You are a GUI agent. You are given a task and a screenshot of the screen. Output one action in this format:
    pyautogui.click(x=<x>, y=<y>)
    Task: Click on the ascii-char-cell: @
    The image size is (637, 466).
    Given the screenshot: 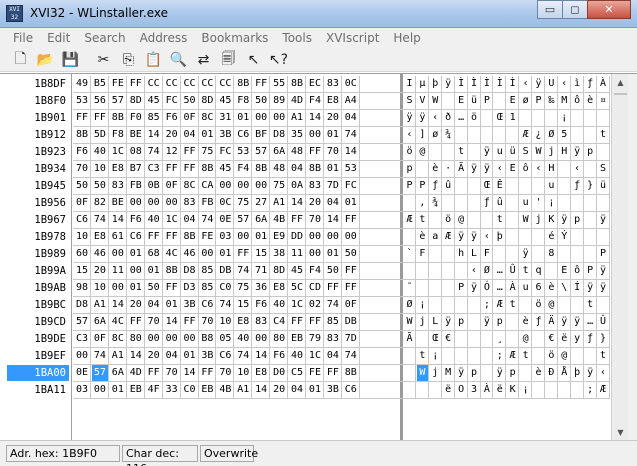 What is the action you would take?
    pyautogui.click(x=462, y=220)
    